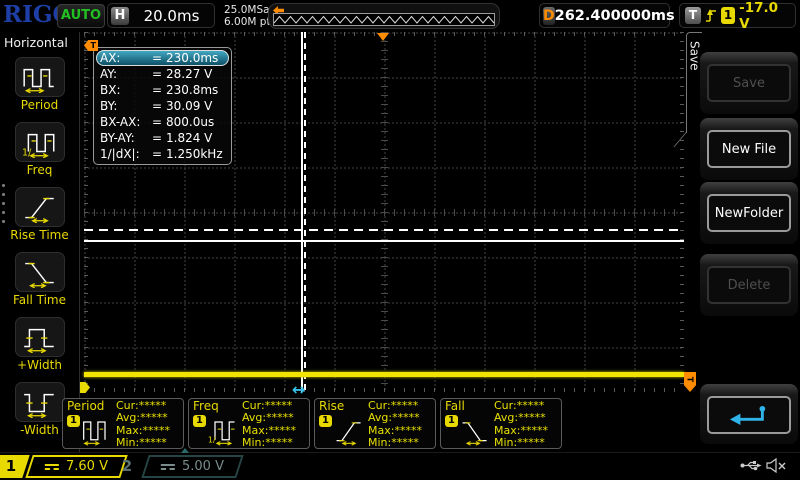  Describe the element at coordinates (549, 15) in the screenshot. I see `delay-key-icon: D` at that location.